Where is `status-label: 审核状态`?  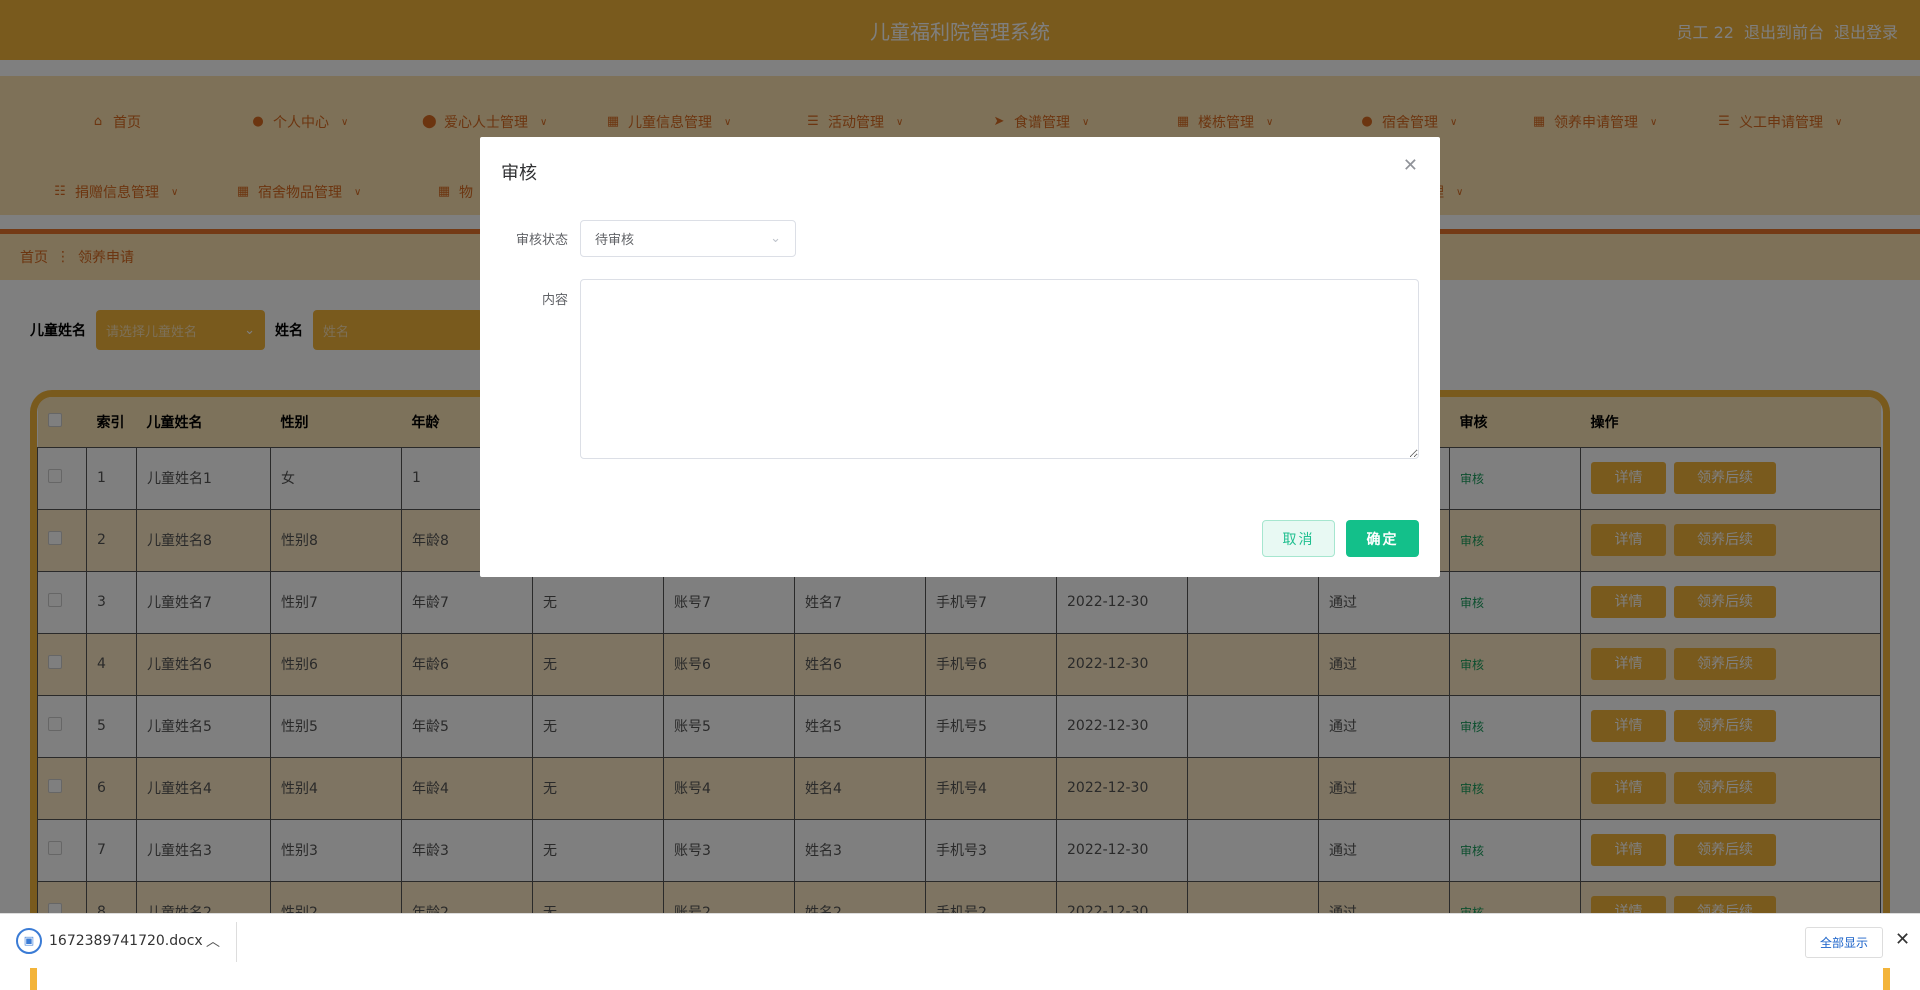 status-label: 审核状态 is located at coordinates (541, 240).